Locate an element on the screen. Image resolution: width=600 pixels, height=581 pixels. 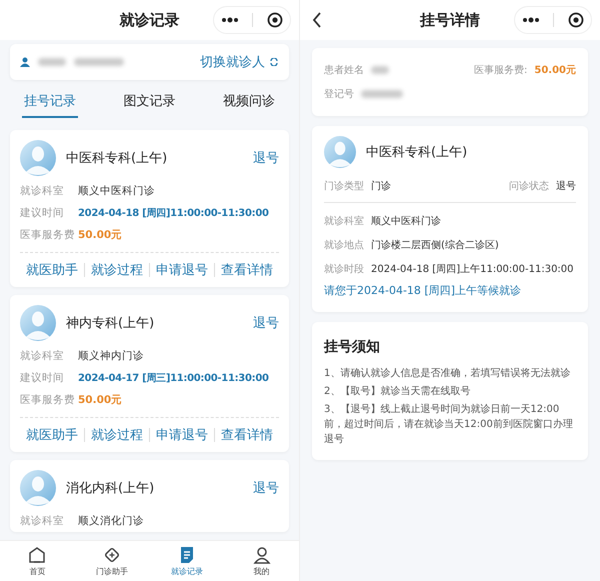
nav-item: 首页 is located at coordinates (37, 561).